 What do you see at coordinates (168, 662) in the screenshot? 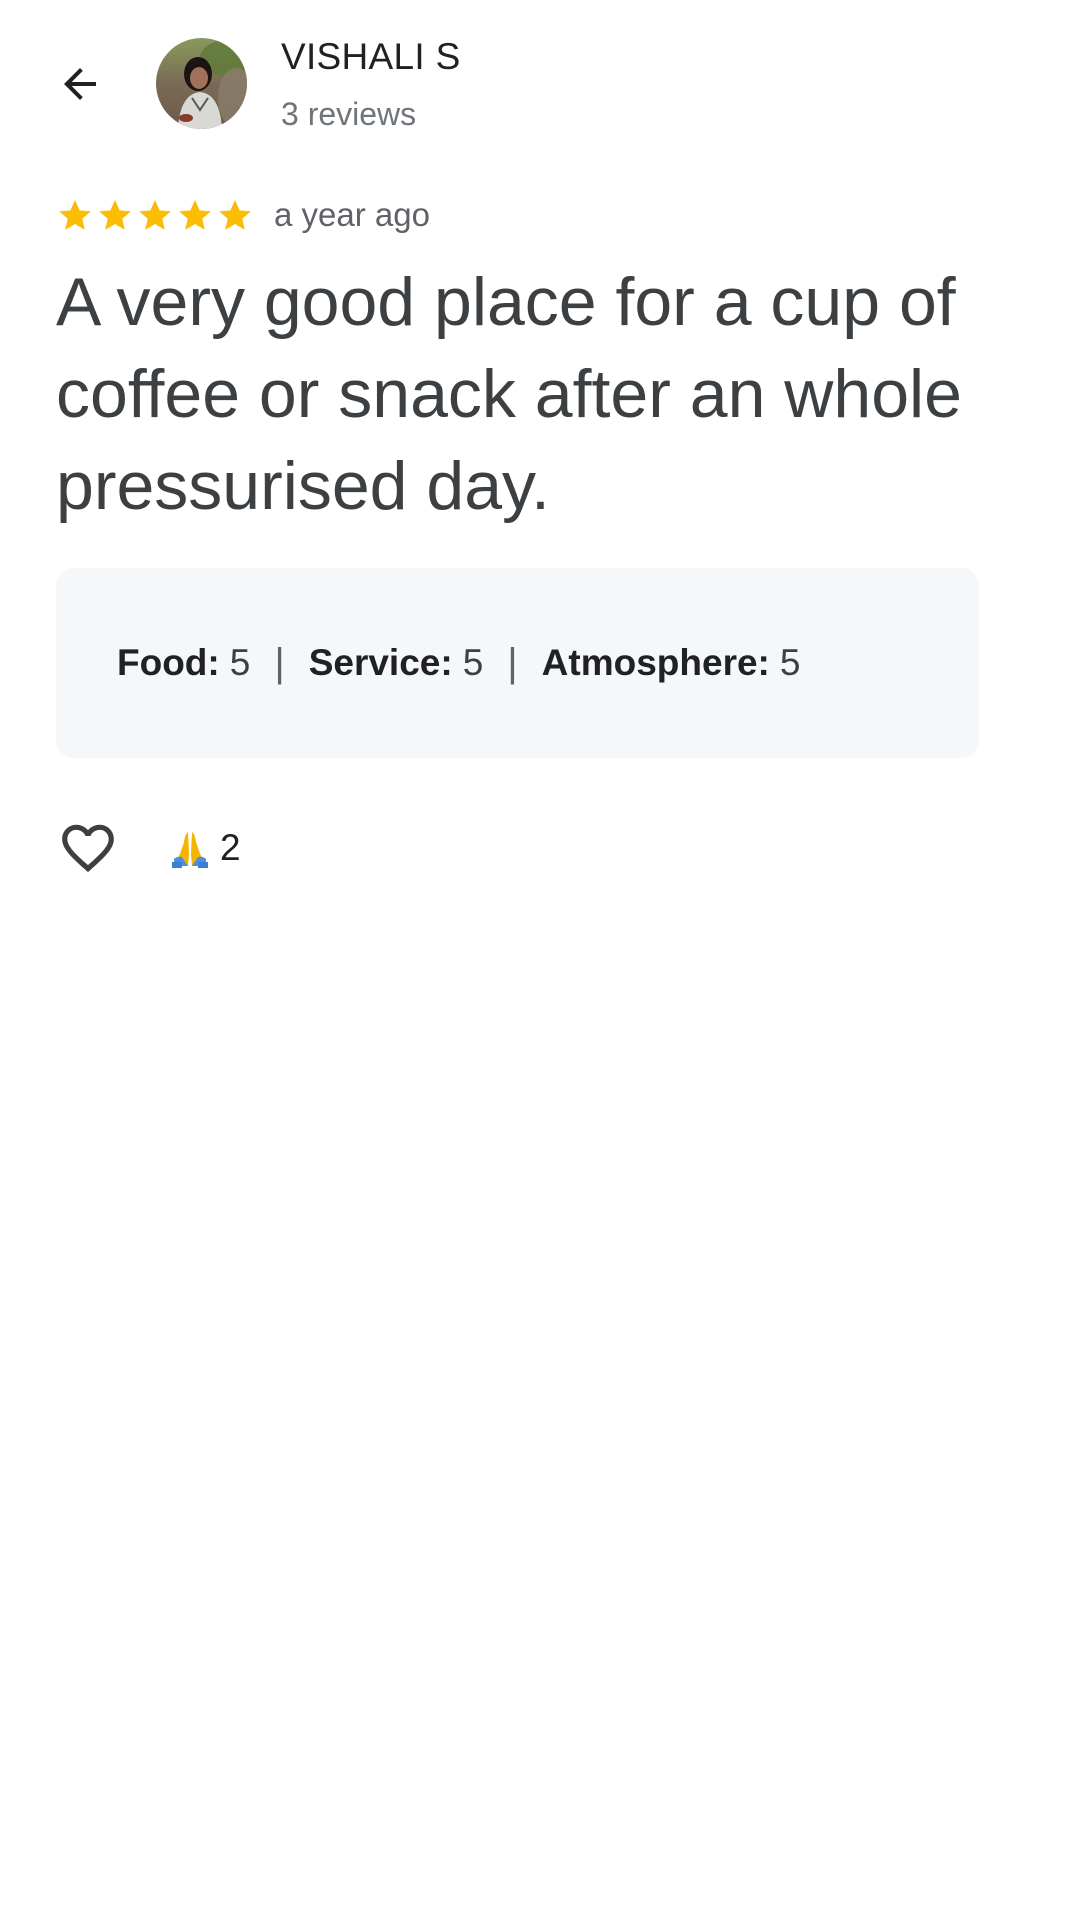
I see `attribute-label: Food:` at bounding box center [168, 662].